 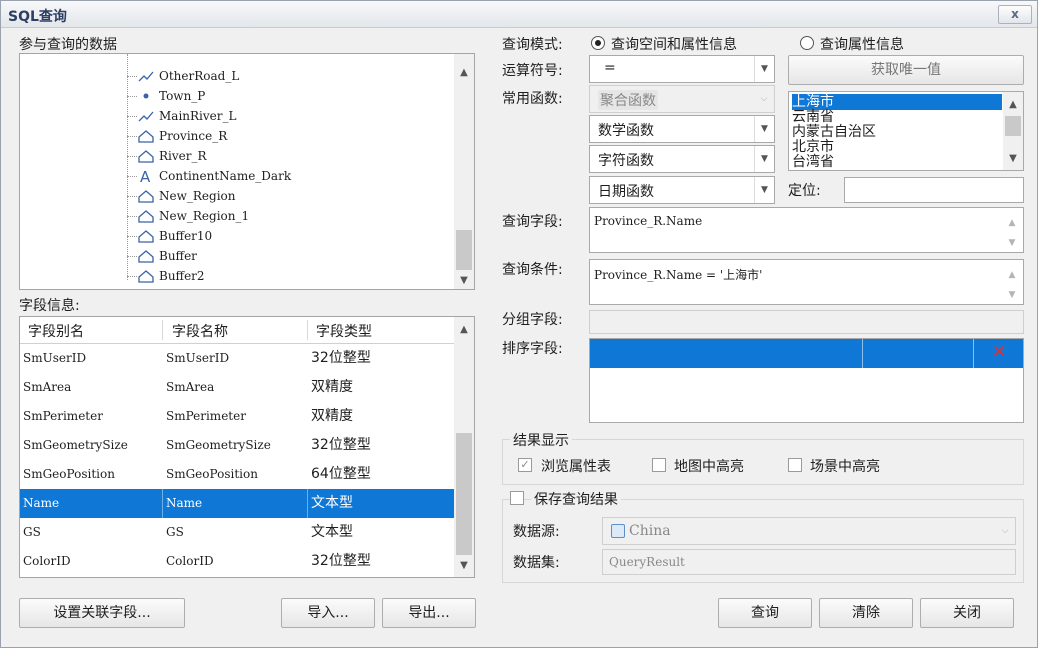 What do you see at coordinates (807, 43) in the screenshot?
I see `mode-attr-radio` at bounding box center [807, 43].